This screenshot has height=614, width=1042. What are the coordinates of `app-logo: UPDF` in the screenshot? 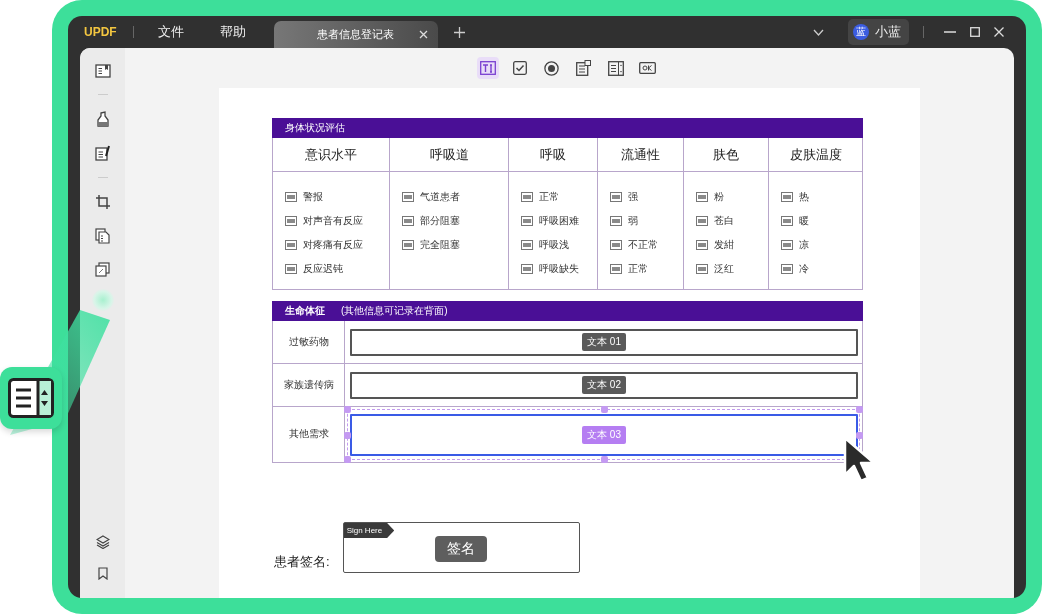 It's located at (100, 32).